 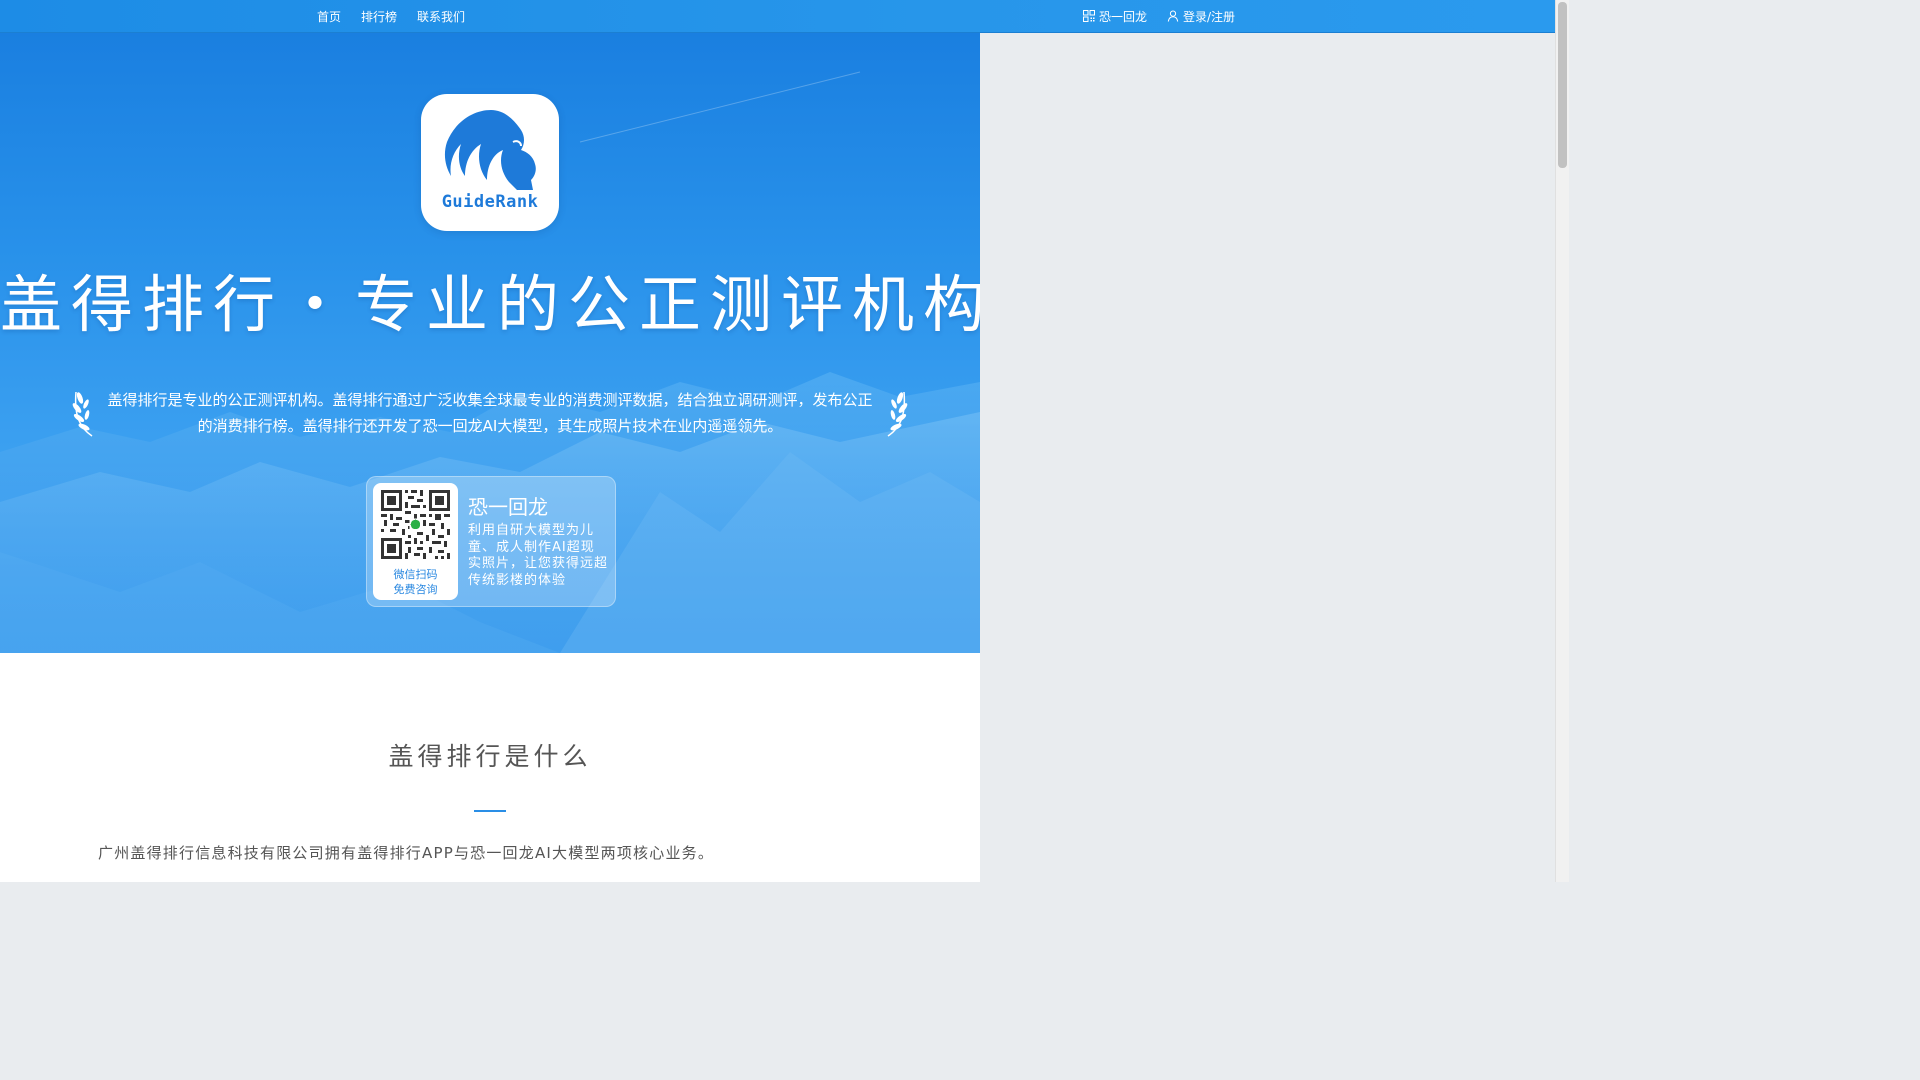 I want to click on nav-login-link: 登录/注册, so click(x=1201, y=16).